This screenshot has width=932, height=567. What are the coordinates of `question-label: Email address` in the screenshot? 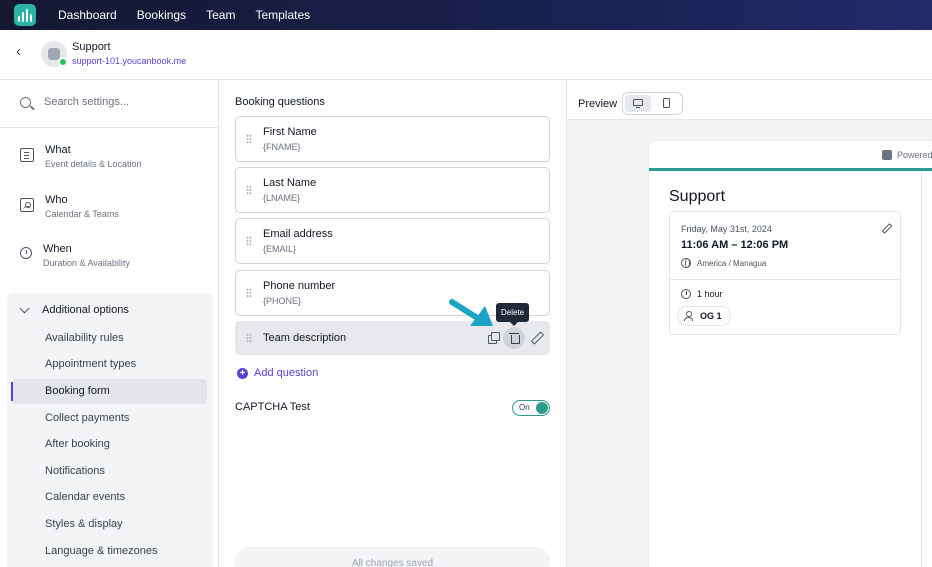 It's located at (298, 234).